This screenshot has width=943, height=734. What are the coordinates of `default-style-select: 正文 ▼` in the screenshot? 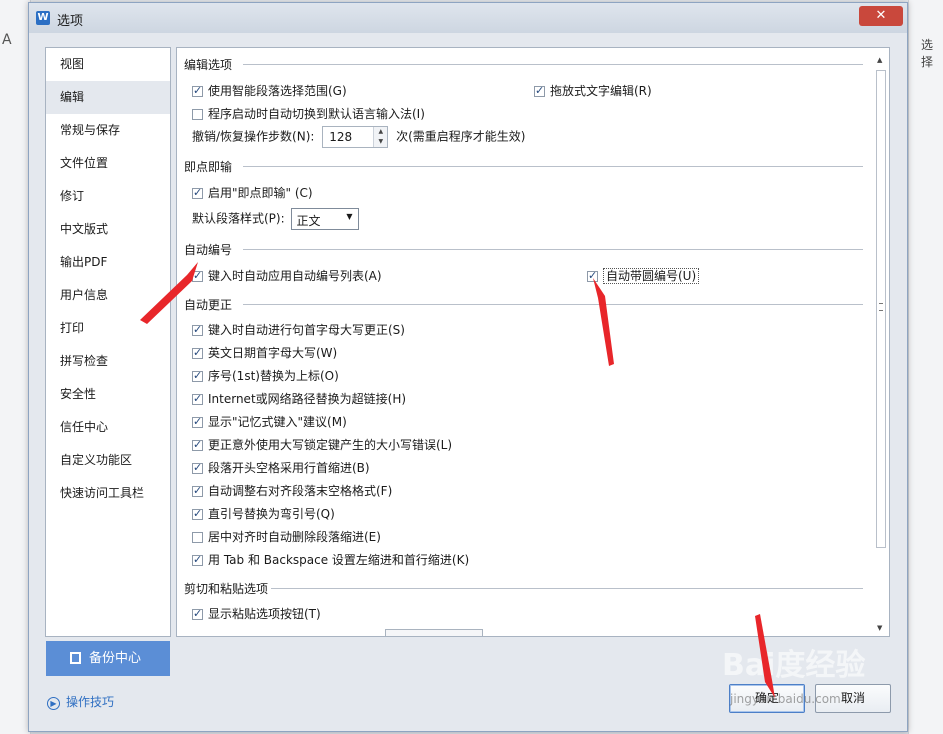 It's located at (325, 219).